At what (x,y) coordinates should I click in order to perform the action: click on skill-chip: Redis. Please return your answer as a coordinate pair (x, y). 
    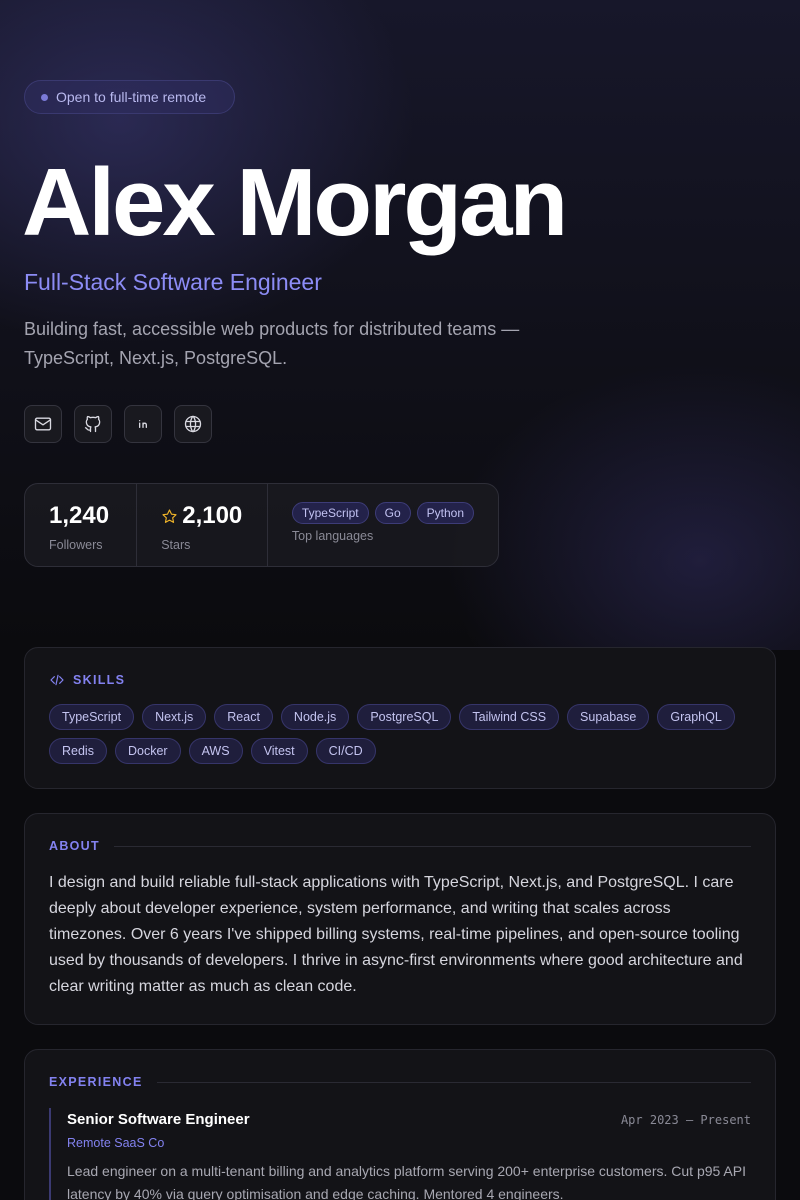
    Looking at the image, I should click on (78, 751).